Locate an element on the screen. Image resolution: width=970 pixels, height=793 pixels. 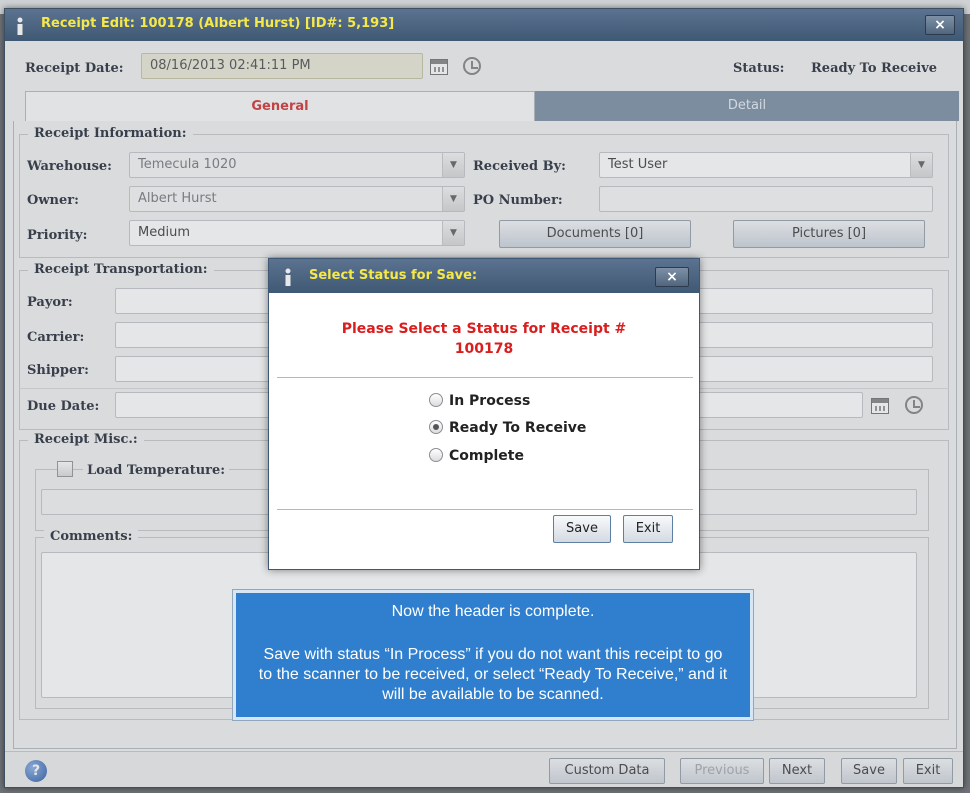
receipt-information-title: Receipt Information: is located at coordinates (110, 133).